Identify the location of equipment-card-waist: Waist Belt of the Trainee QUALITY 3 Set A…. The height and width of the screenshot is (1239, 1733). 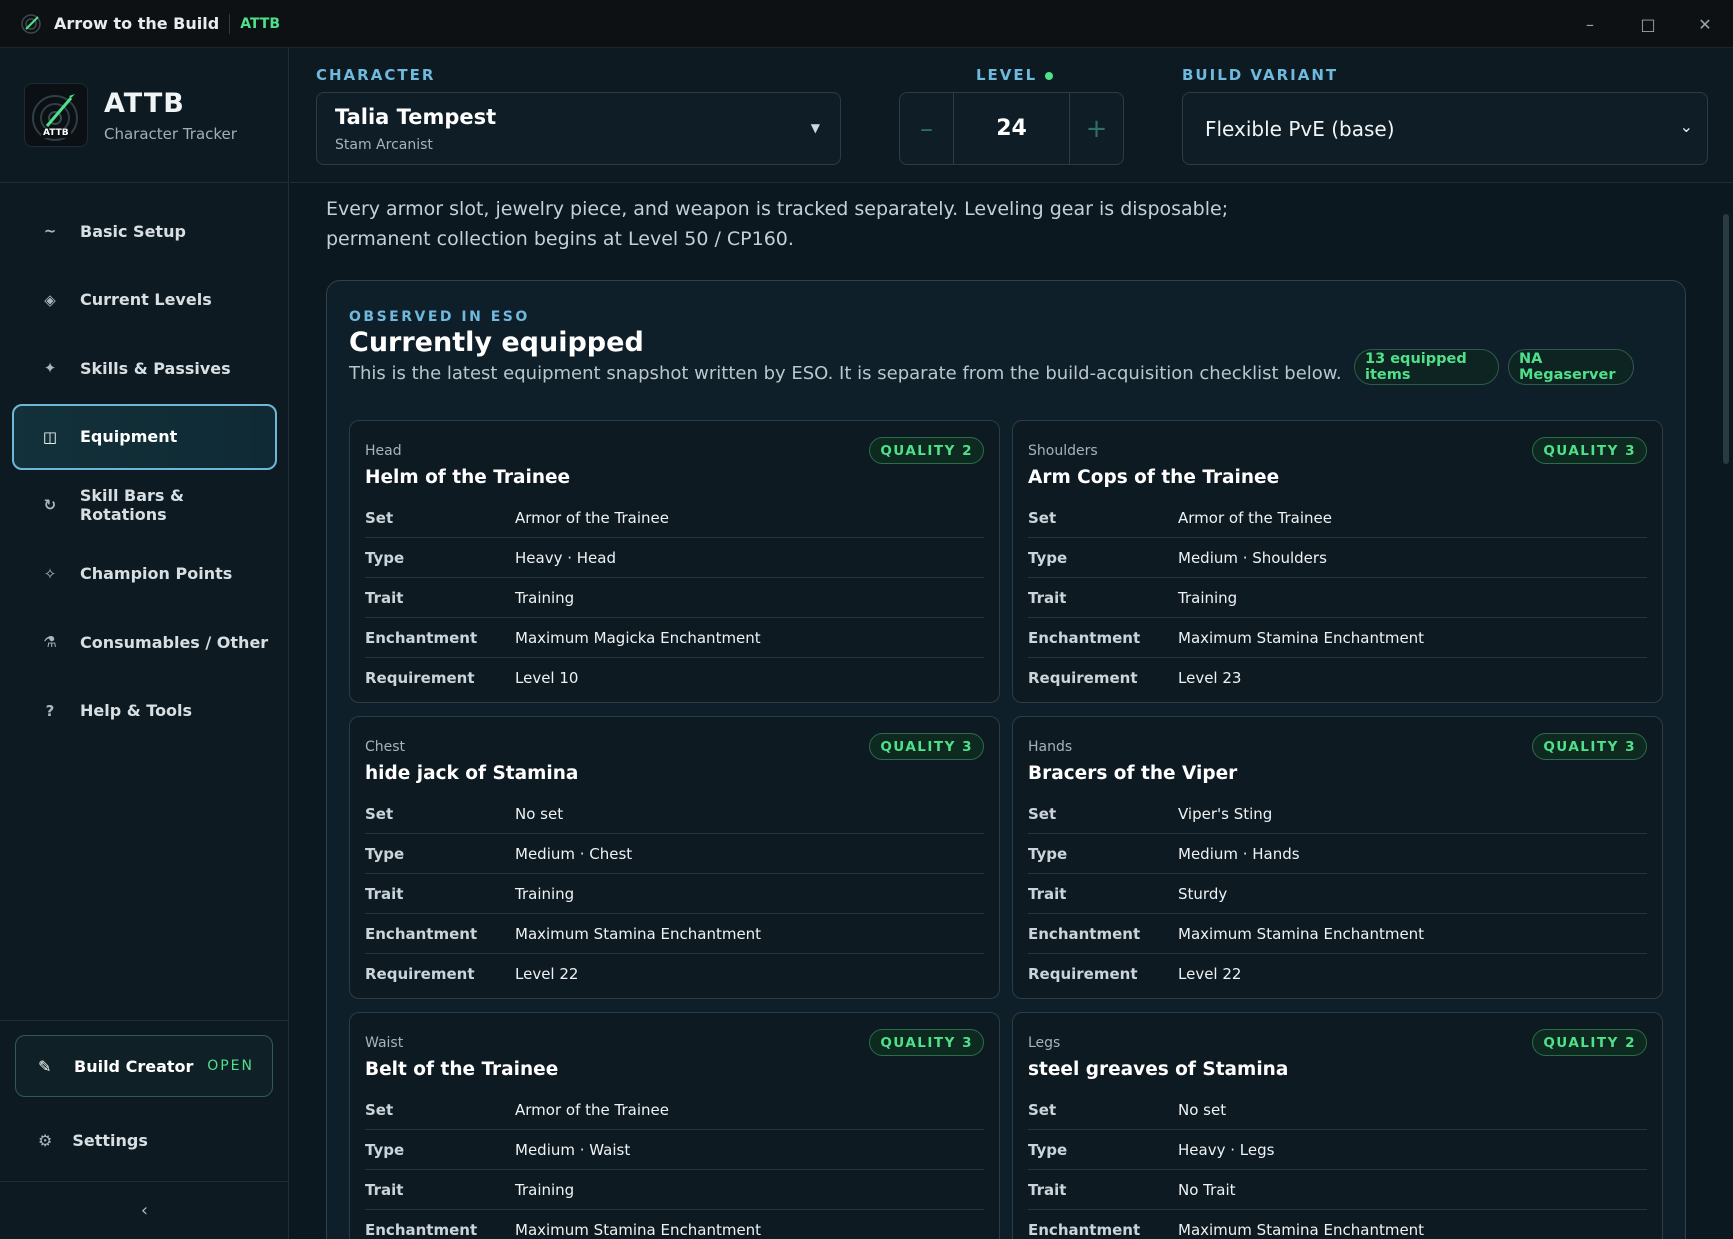
(674, 1125).